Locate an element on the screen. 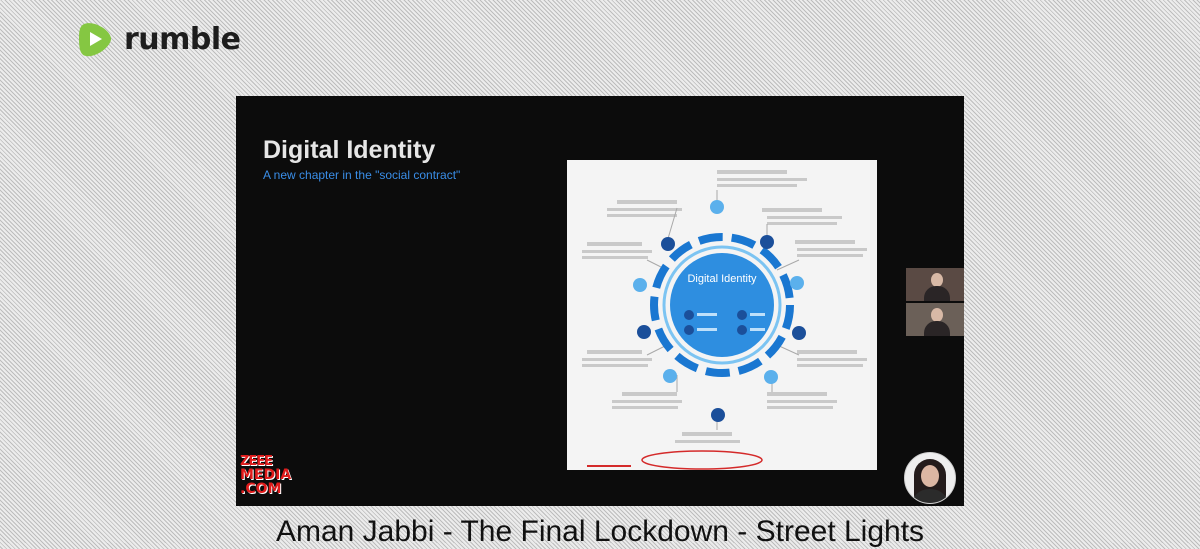  presenter-avatar is located at coordinates (930, 478).